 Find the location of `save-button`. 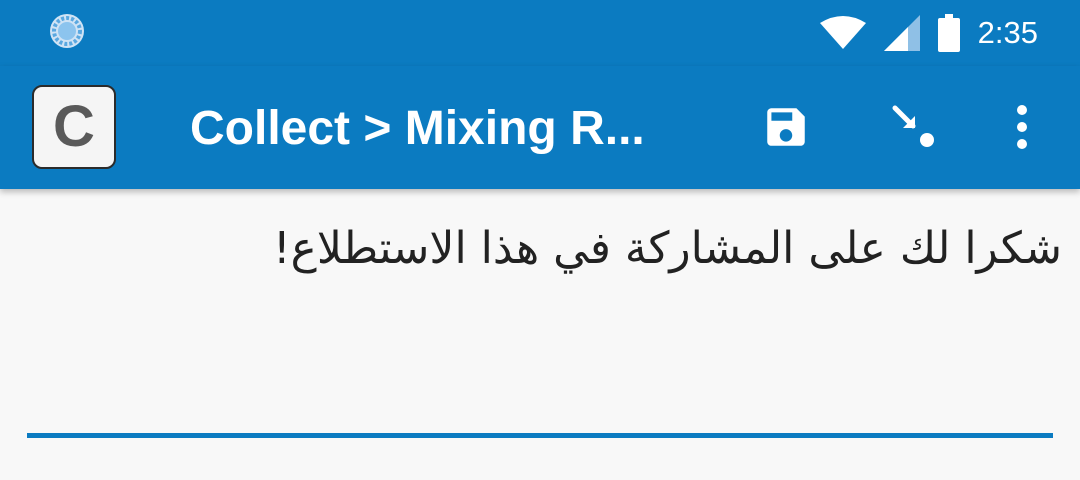

save-button is located at coordinates (786, 127).